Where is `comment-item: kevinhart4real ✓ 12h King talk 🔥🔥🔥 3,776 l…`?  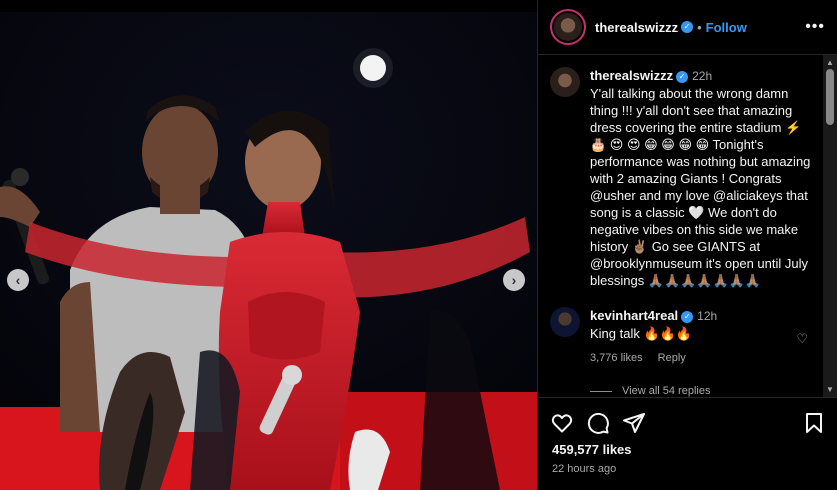 comment-item: kevinhart4real ✓ 12h King talk 🔥🔥🔥 3,776 l… is located at coordinates (687, 328).